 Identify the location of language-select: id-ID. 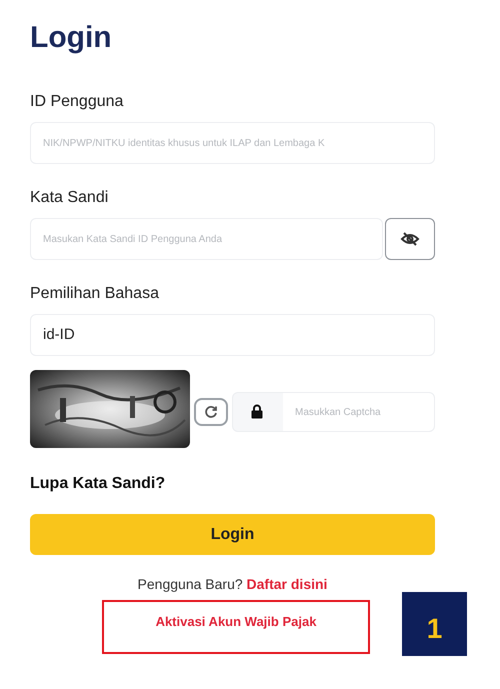
(232, 335).